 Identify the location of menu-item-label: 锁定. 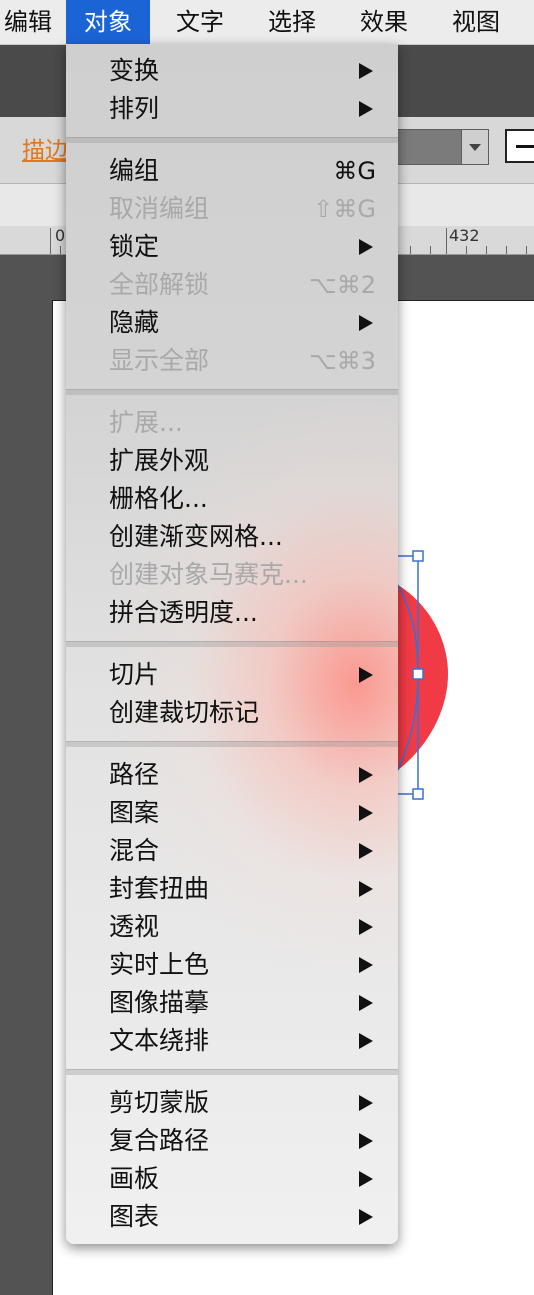
(134, 246).